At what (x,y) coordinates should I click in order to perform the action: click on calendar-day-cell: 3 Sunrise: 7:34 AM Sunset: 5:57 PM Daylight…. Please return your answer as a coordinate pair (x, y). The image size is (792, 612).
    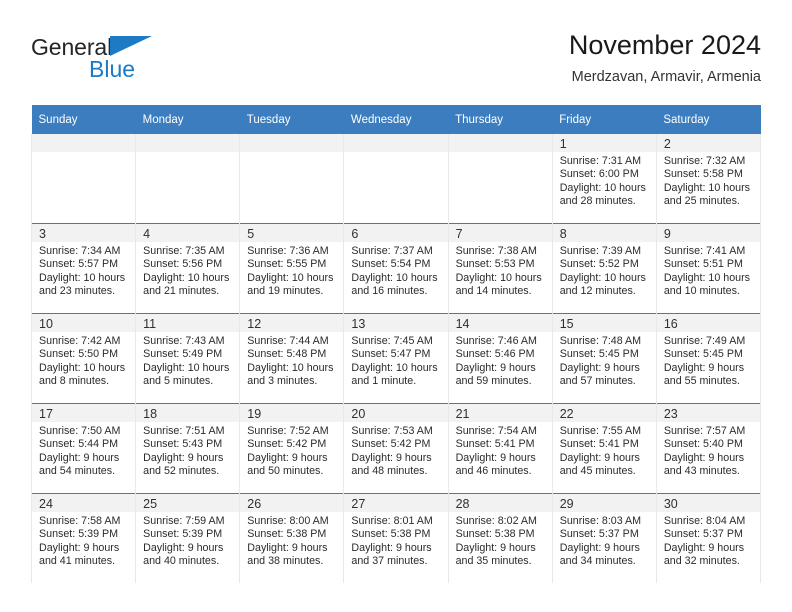
    Looking at the image, I should click on (83, 268).